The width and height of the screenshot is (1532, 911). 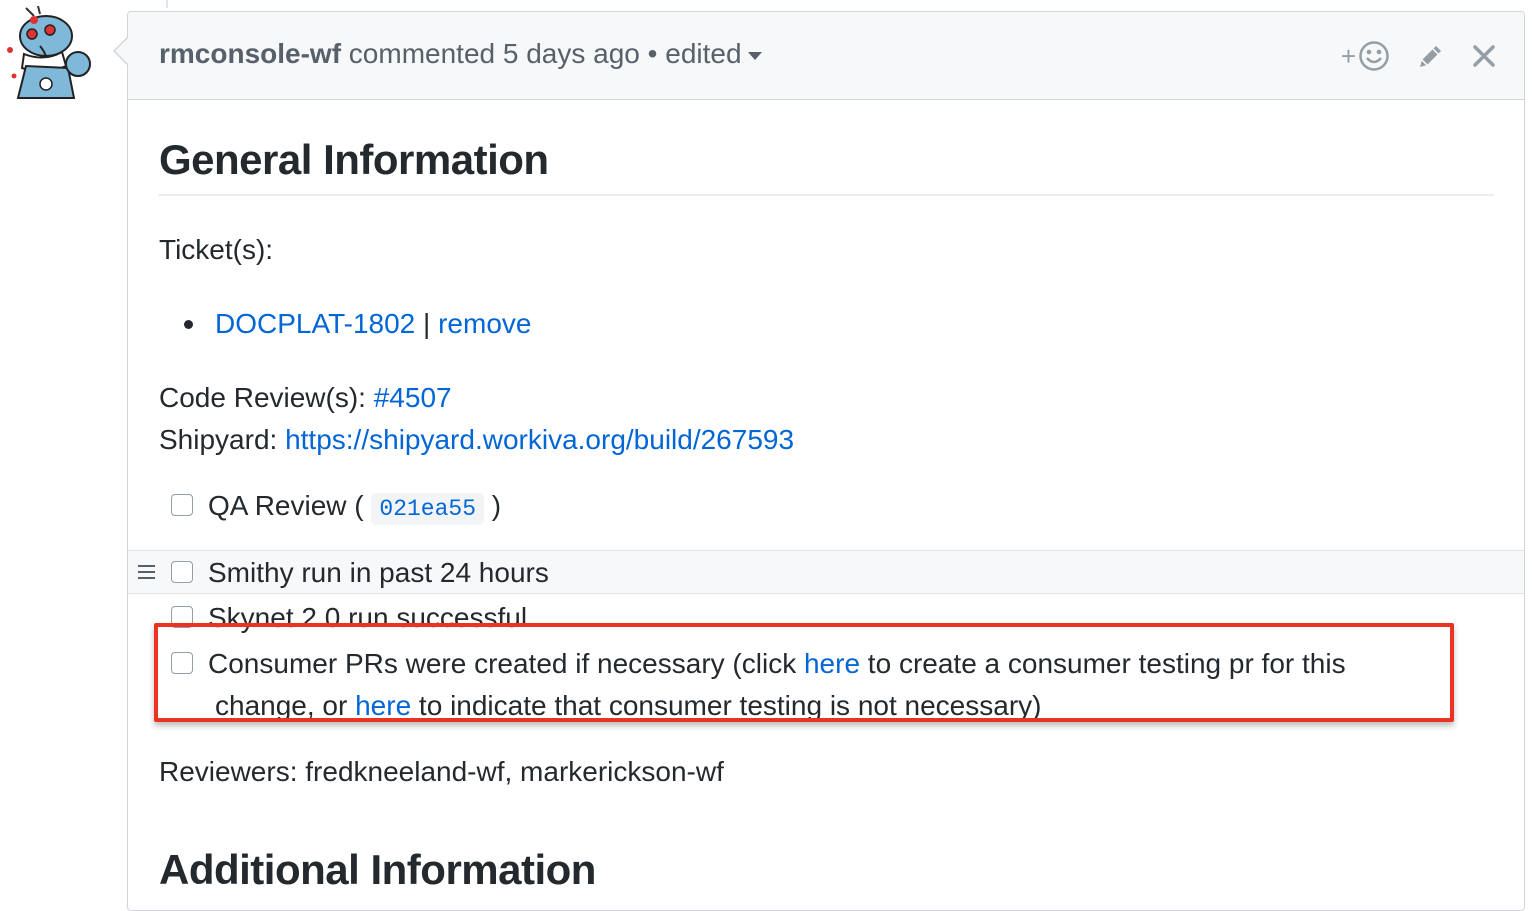 What do you see at coordinates (413, 397) in the screenshot?
I see `code-review-link: #4507` at bounding box center [413, 397].